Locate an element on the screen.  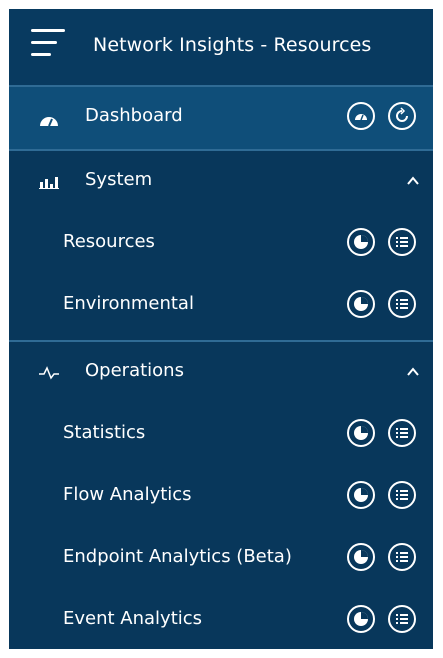
nav-item-endpoint-analytics: Endpoint Analytics (Beta) is located at coordinates (221, 559).